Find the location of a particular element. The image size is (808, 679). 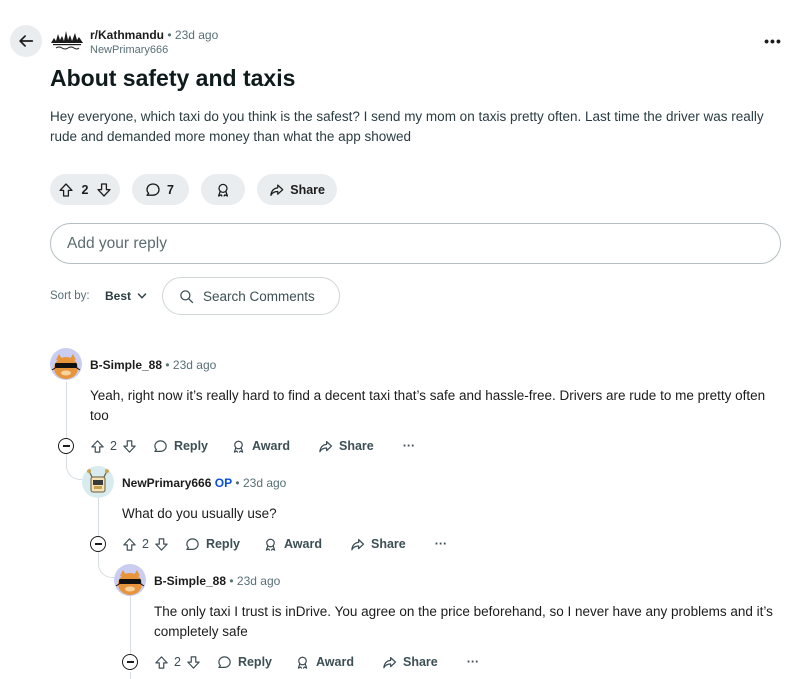

comment-body: What do you usually use? is located at coordinates (199, 513).